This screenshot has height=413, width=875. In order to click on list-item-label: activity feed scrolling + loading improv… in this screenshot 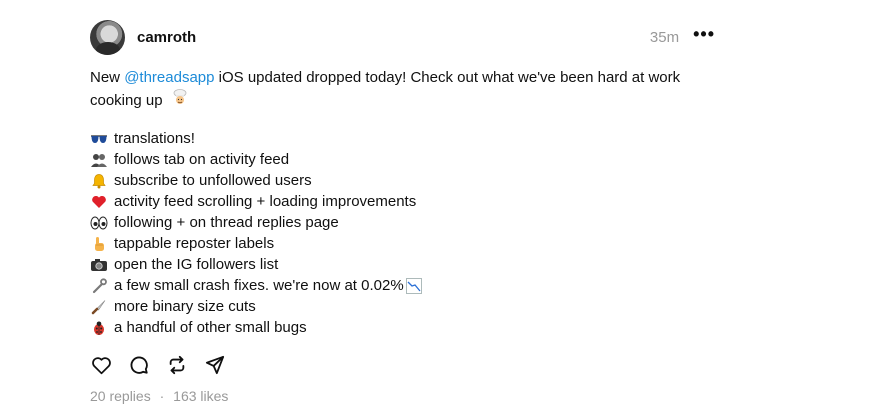, I will do `click(265, 201)`.